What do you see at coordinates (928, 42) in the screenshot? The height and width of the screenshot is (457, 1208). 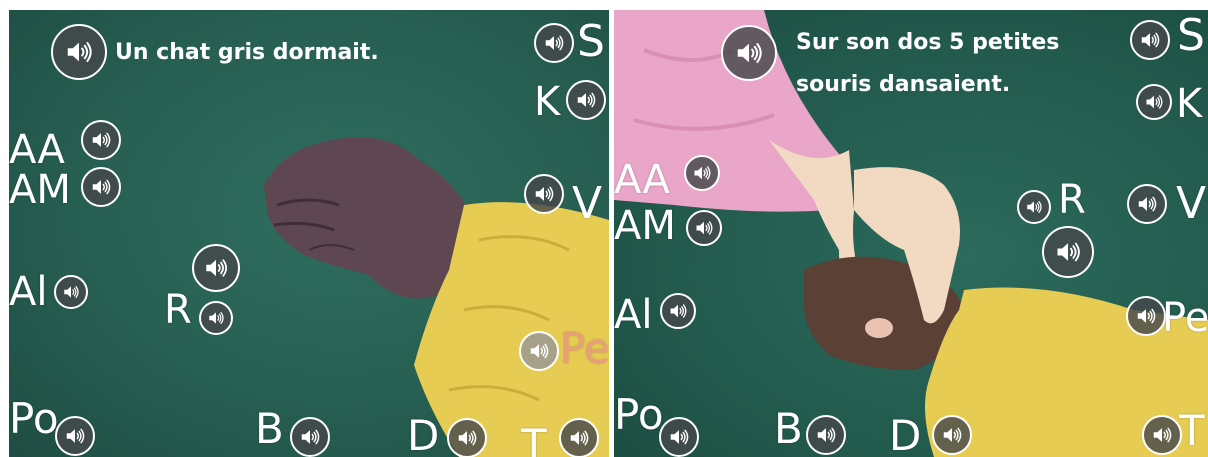 I see `sentence-line-1: Sur son dos 5 petites` at bounding box center [928, 42].